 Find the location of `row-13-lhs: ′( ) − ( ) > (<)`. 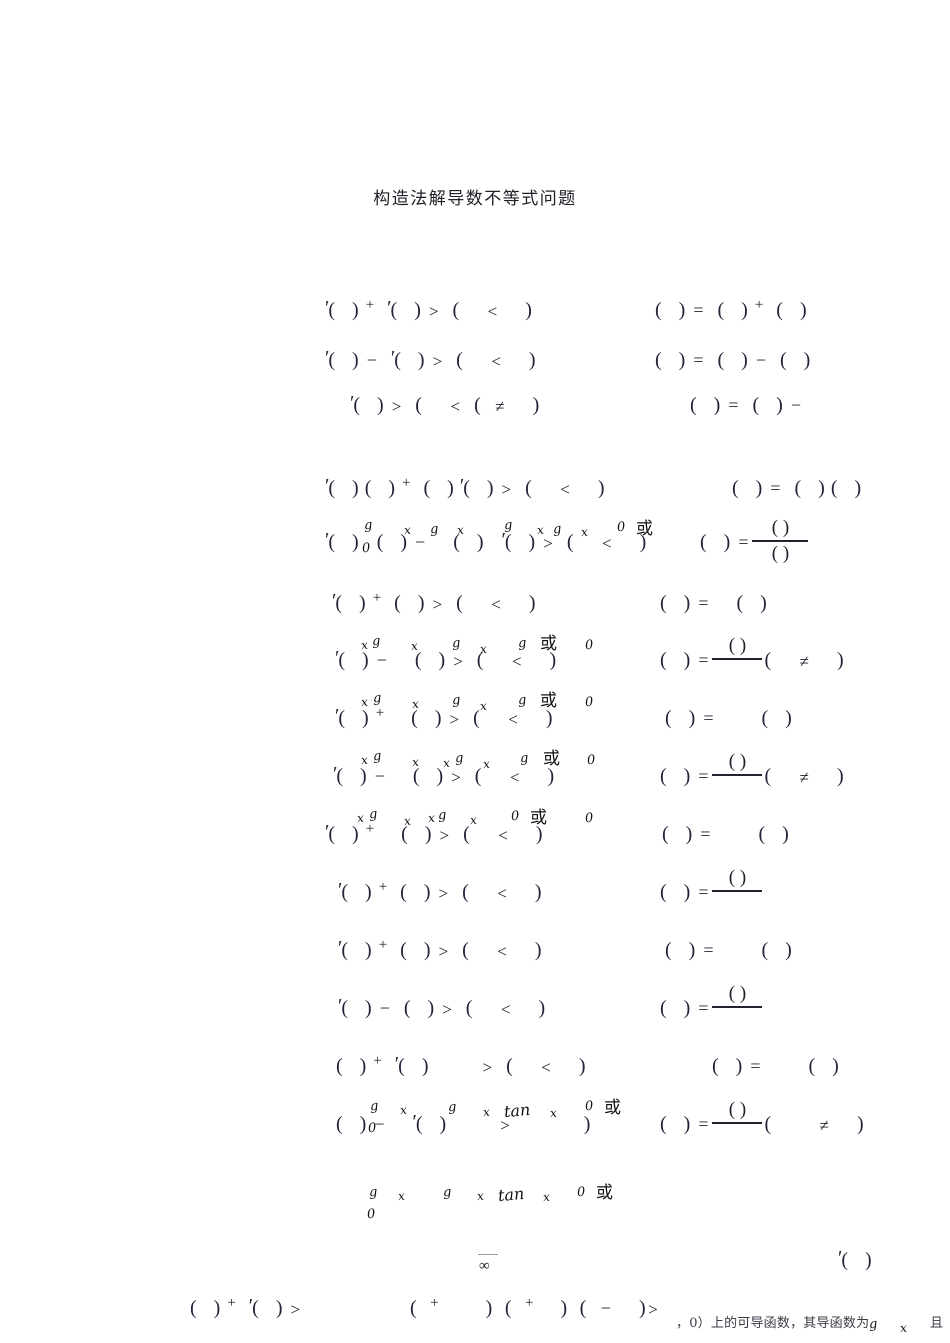

row-13-lhs: ′( ) − ( ) > (<) is located at coordinates (442, 1007).